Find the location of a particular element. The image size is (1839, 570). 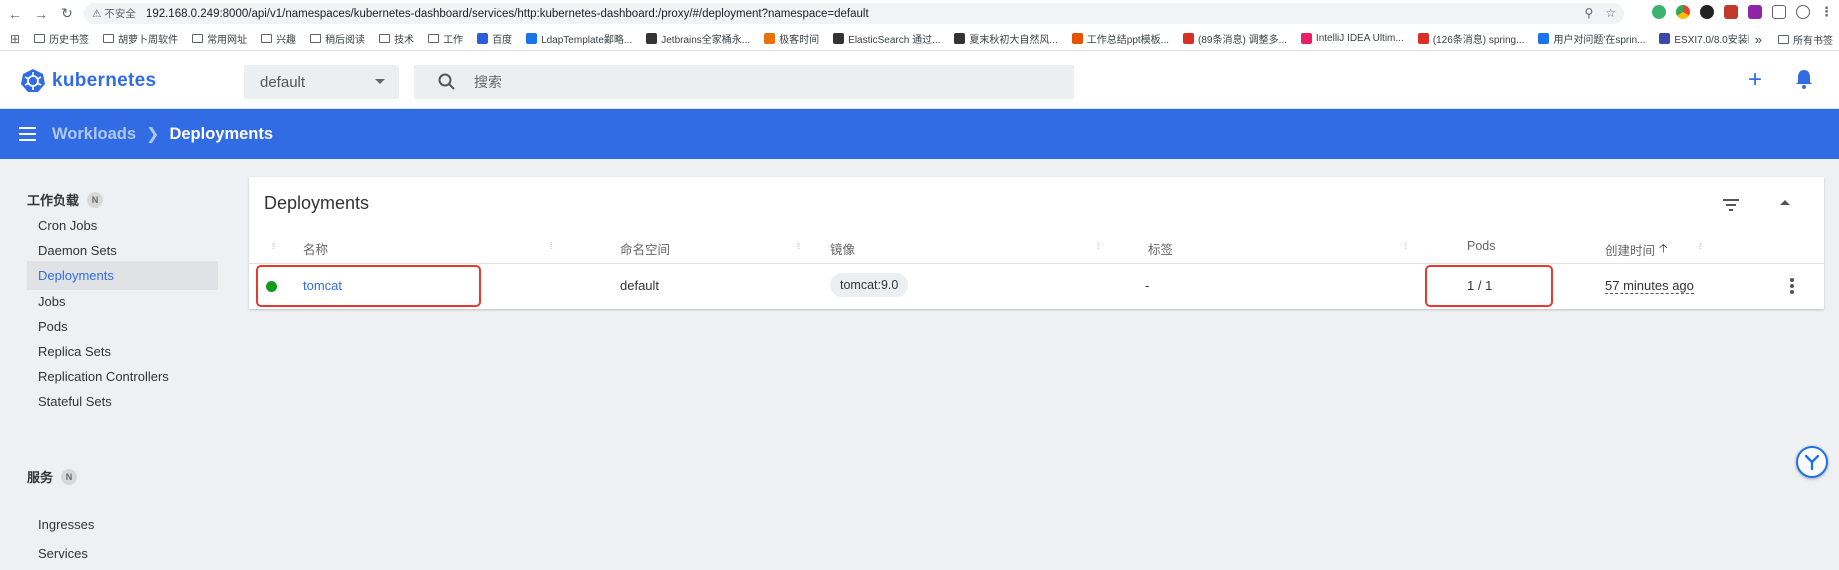

sidebar-category-workloads: 工作负载 N is located at coordinates (65, 199).